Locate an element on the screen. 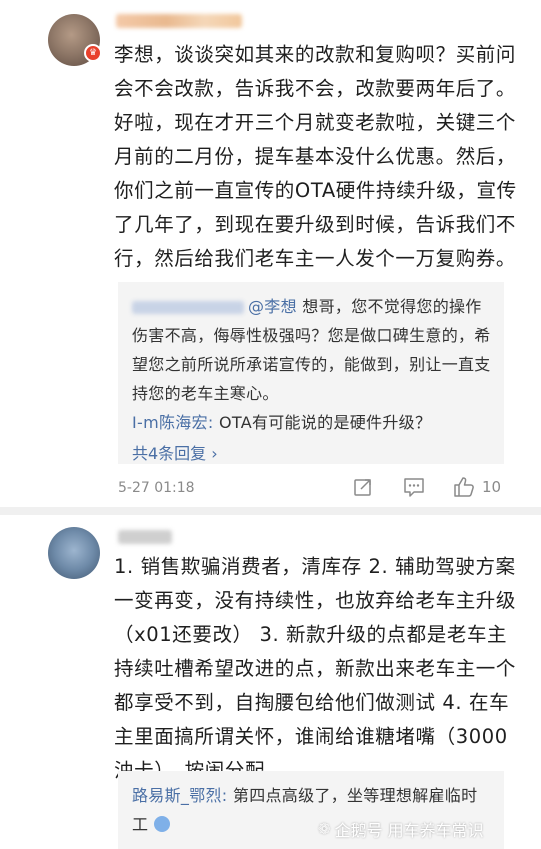 Image resolution: width=541 pixels, height=849 pixels. comment-icon is located at coordinates (414, 487).